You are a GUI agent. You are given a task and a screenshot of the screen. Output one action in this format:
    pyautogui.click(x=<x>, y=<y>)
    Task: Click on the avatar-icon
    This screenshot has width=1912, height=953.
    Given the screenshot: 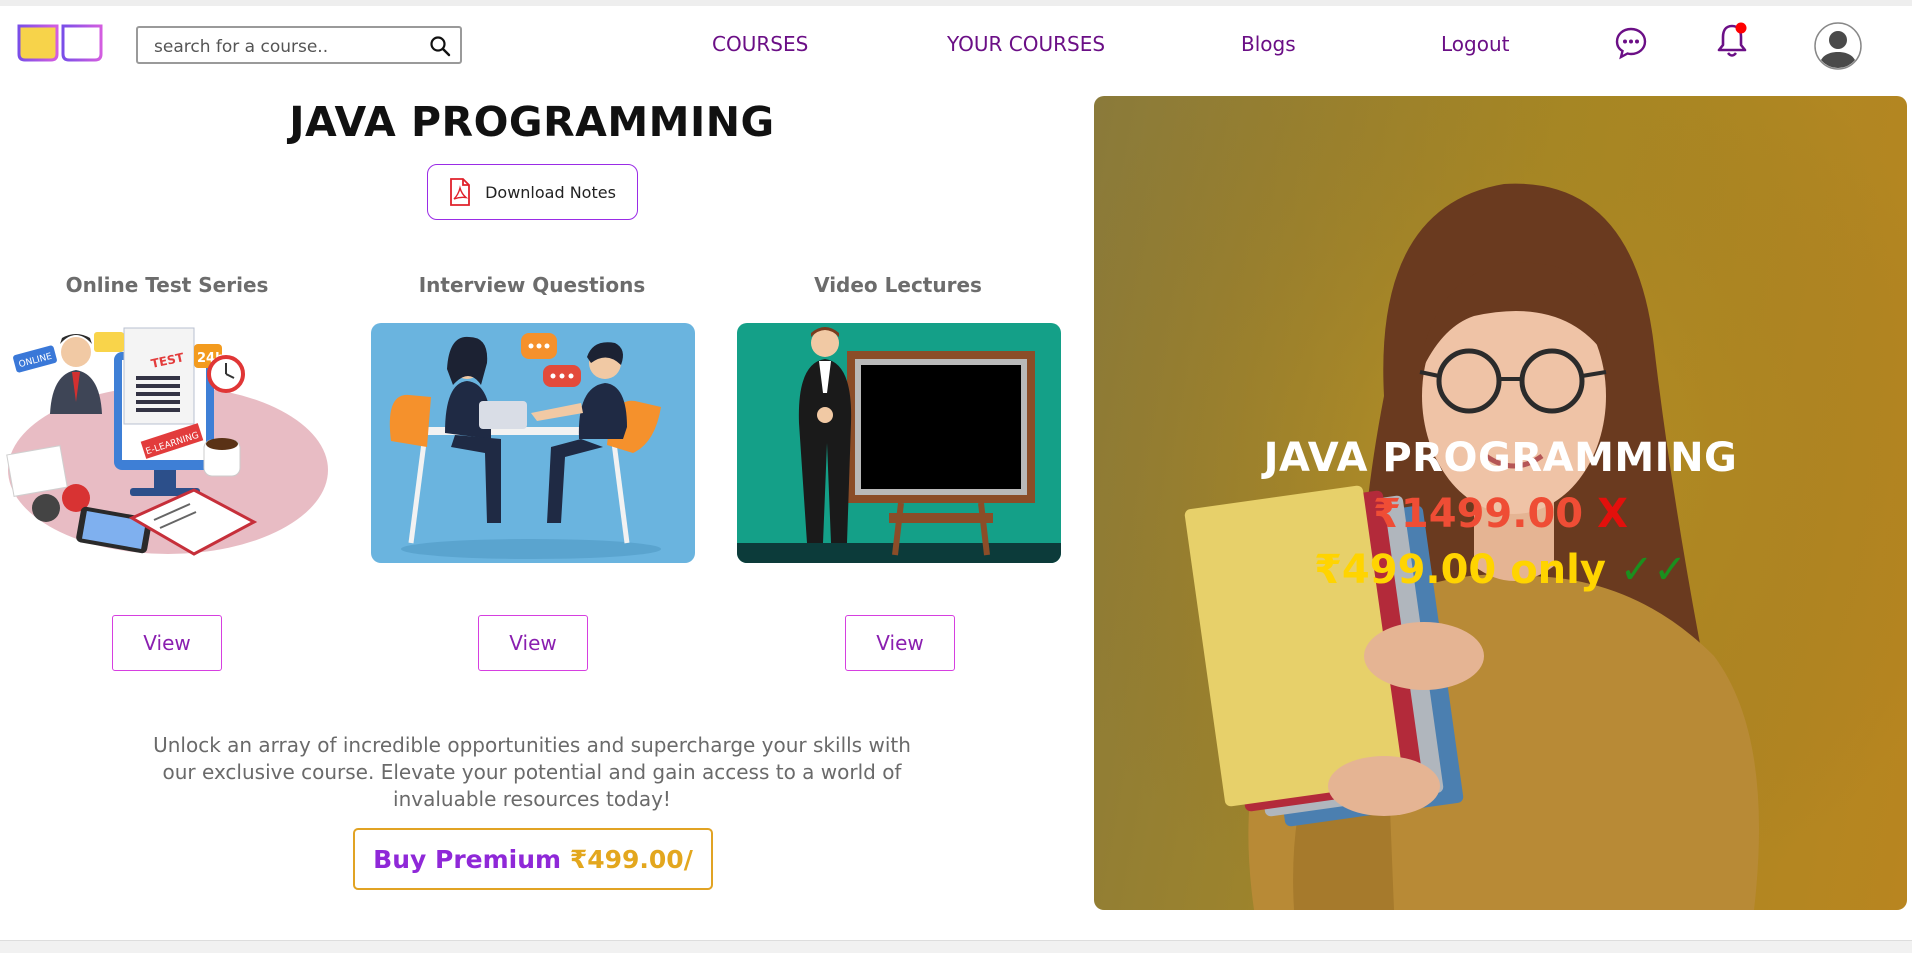 What is the action you would take?
    pyautogui.click(x=1838, y=46)
    